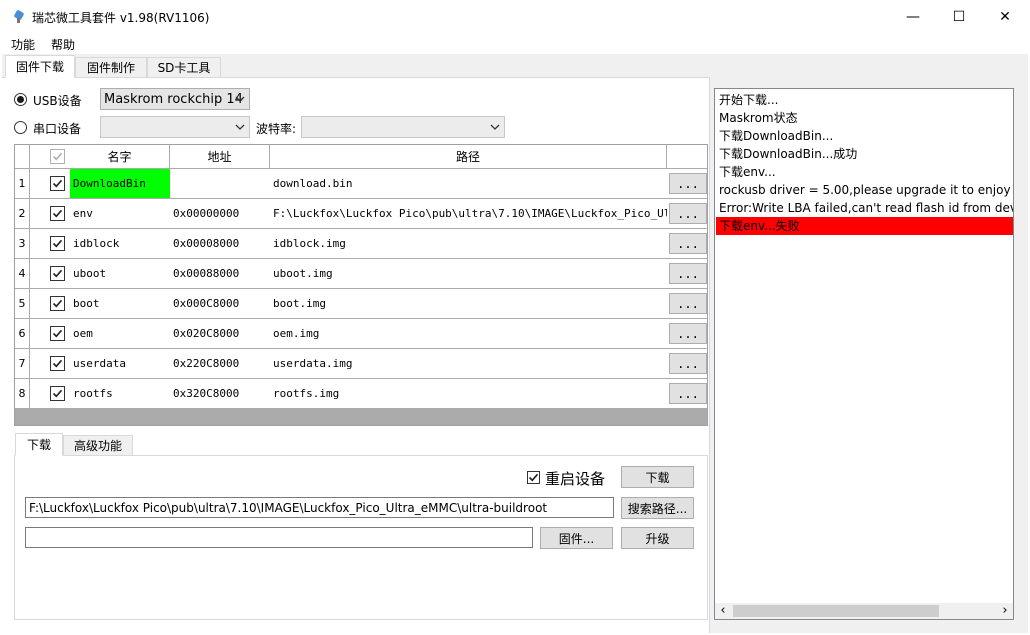  Describe the element at coordinates (90, 273) in the screenshot. I see `partition-name-text: uboot` at that location.